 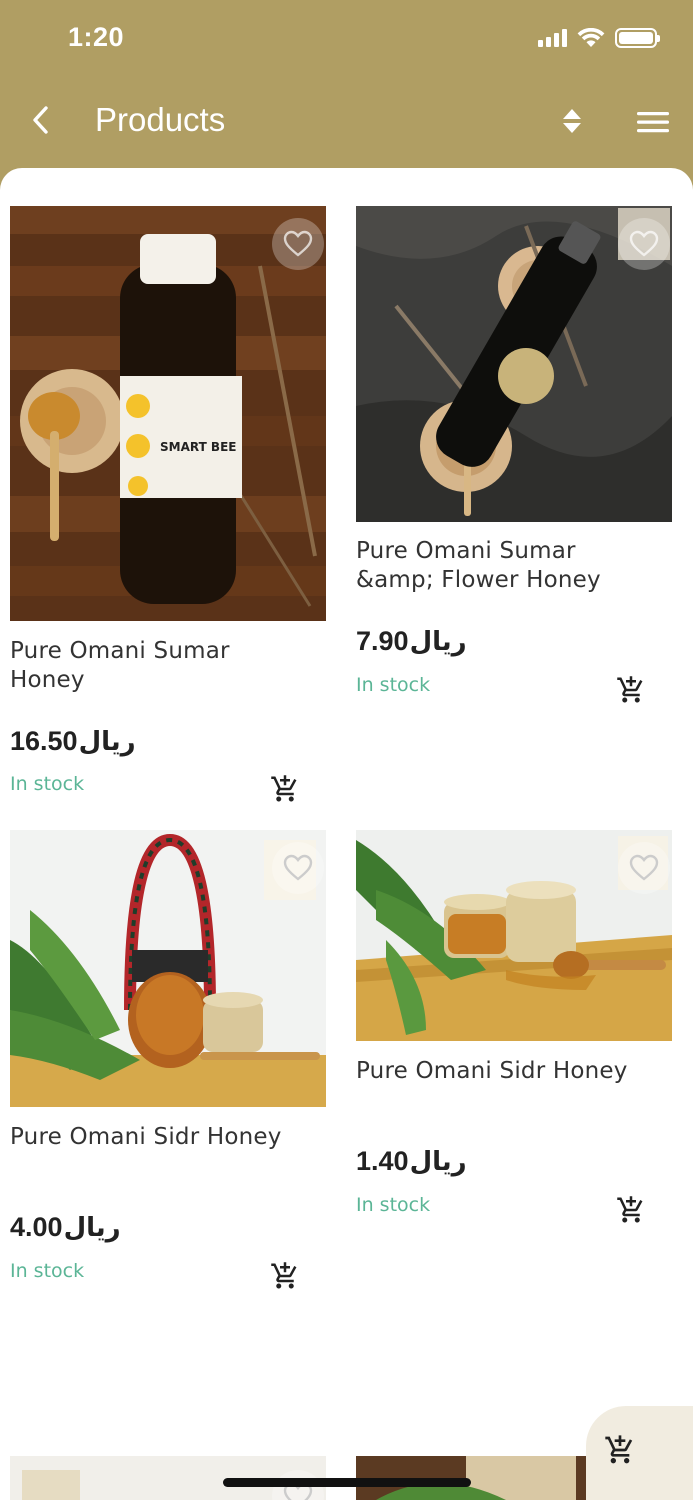 I want to click on hamburger-menu-icon, so click(x=653, y=122).